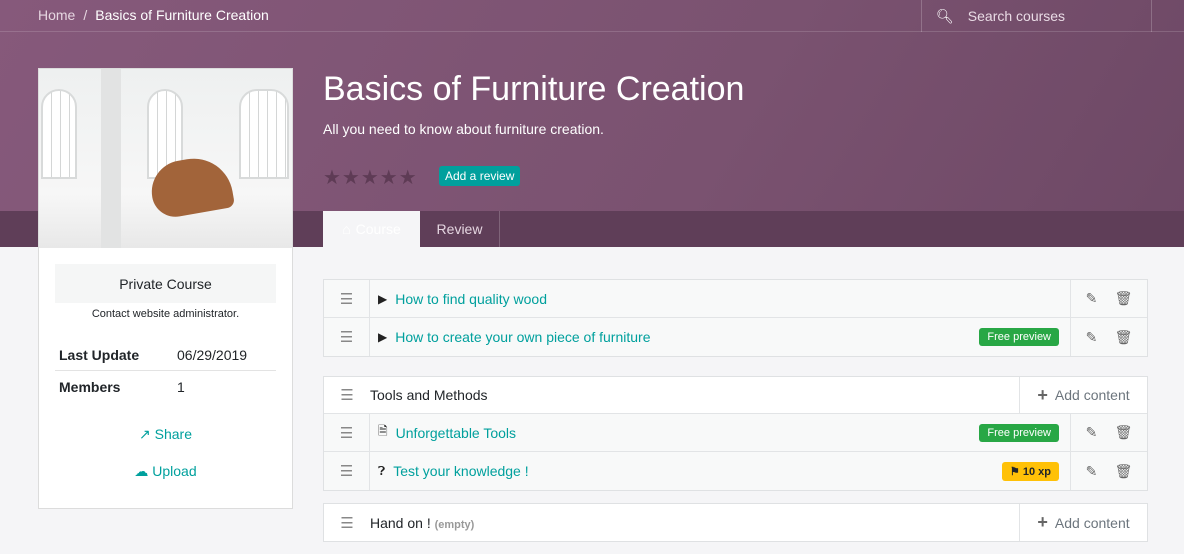 The height and width of the screenshot is (554, 1184). I want to click on section-hand-on: ☰ Hand on ! (empty) + Add content, so click(735, 522).